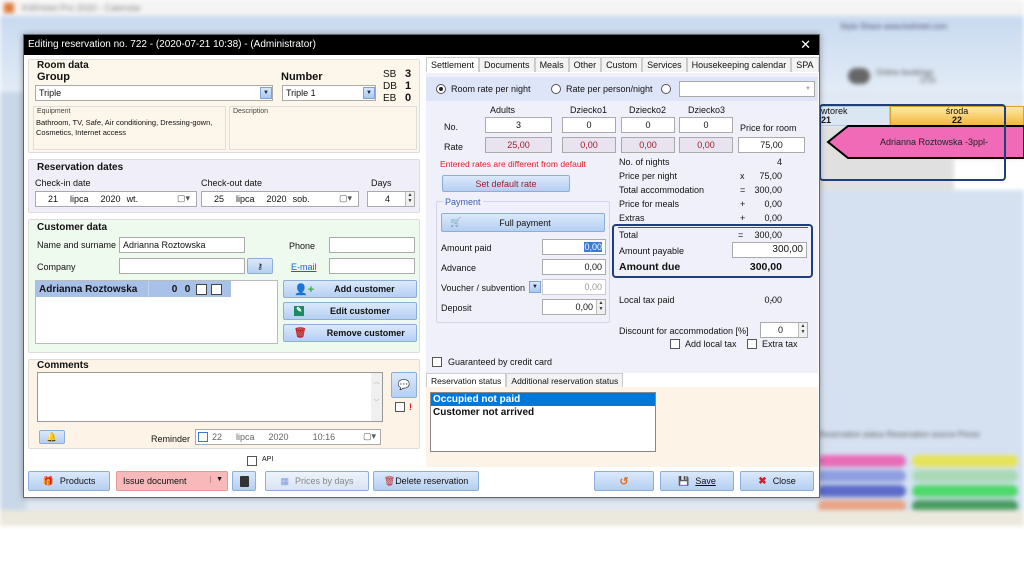  Describe the element at coordinates (713, 227) in the screenshot. I see `total-divider` at that location.